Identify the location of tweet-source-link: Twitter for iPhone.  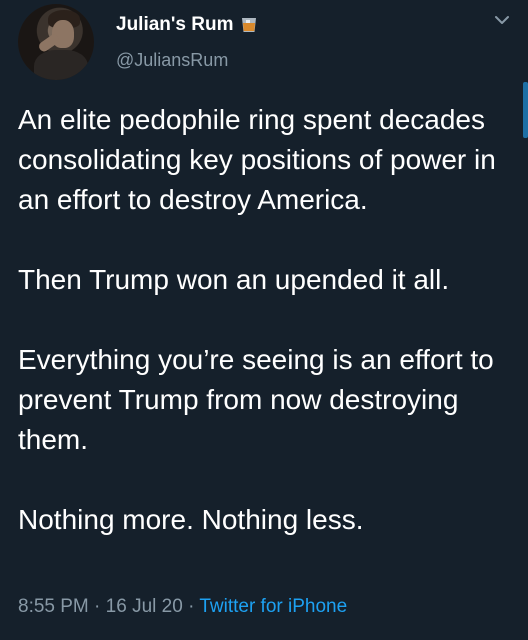
(273, 606).